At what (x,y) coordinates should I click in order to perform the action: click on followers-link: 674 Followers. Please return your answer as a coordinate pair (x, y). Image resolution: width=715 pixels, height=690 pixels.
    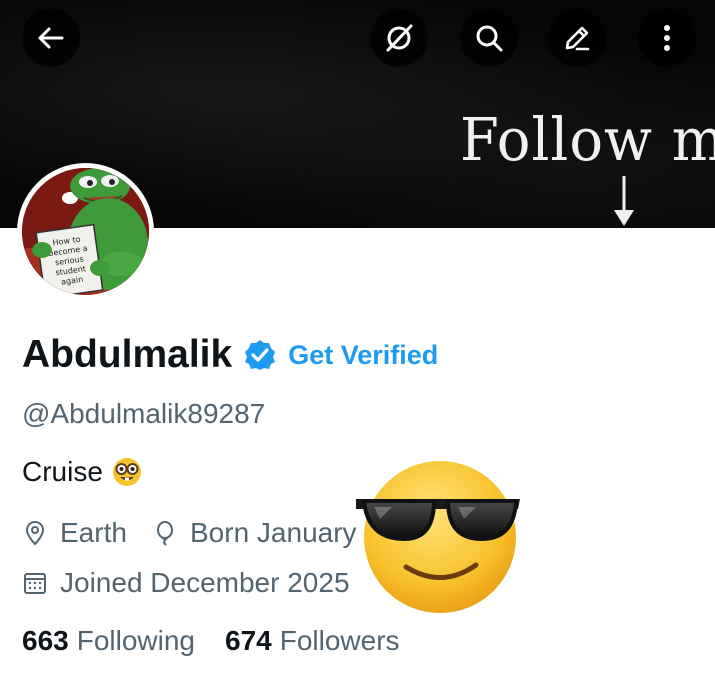
    Looking at the image, I should click on (312, 641).